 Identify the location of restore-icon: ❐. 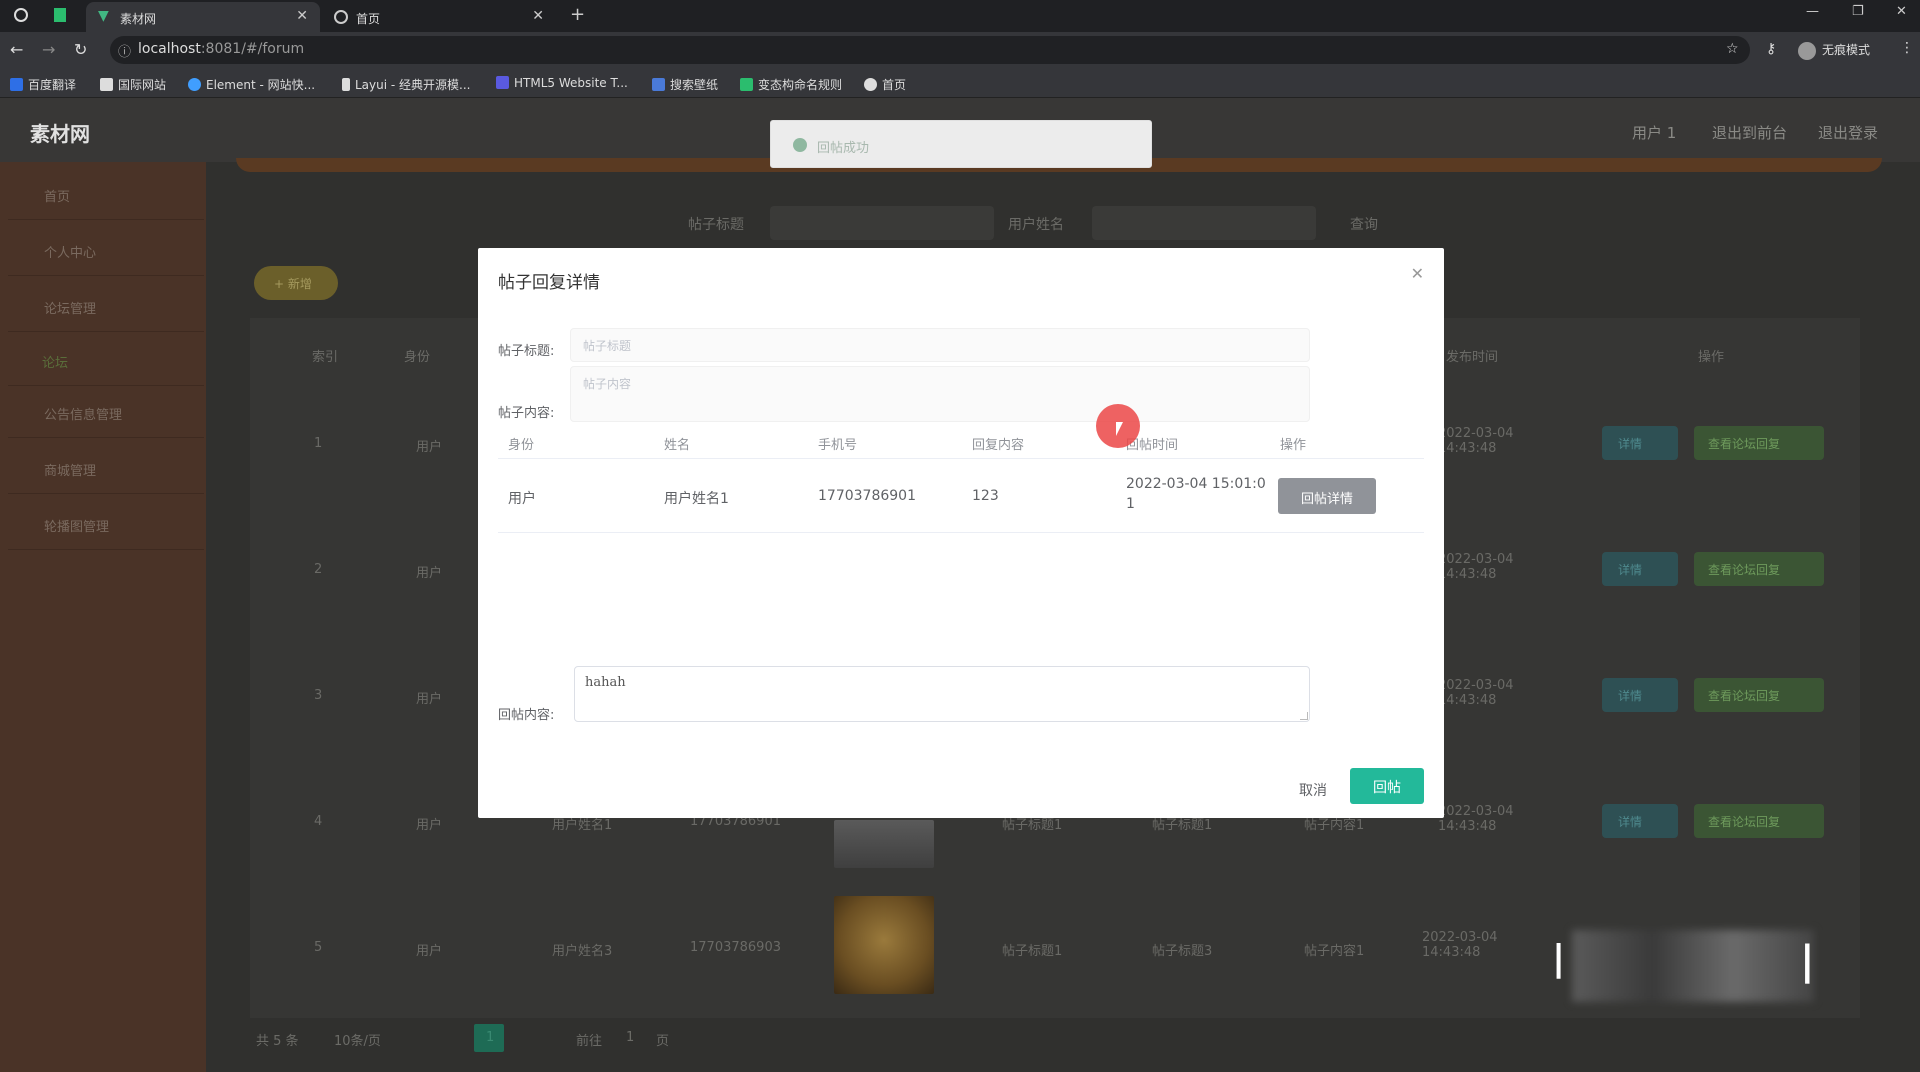
(1858, 11).